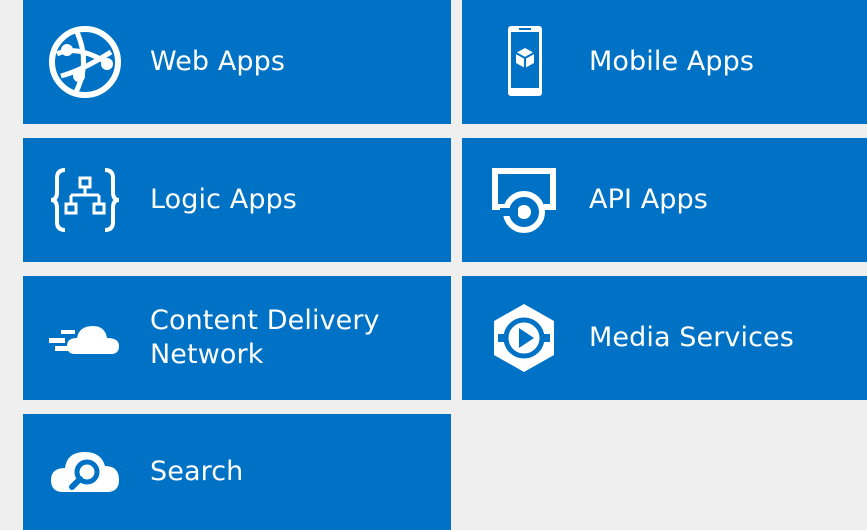 The width and height of the screenshot is (867, 530). I want to click on tile-label: API Apps, so click(648, 199).